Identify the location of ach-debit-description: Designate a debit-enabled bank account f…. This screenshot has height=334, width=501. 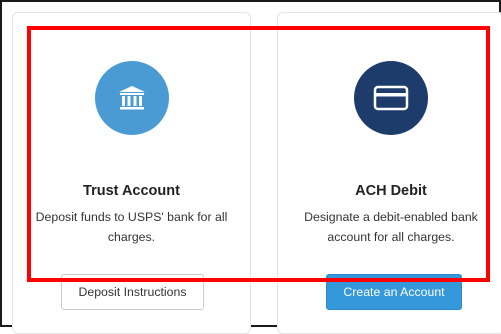
(391, 227).